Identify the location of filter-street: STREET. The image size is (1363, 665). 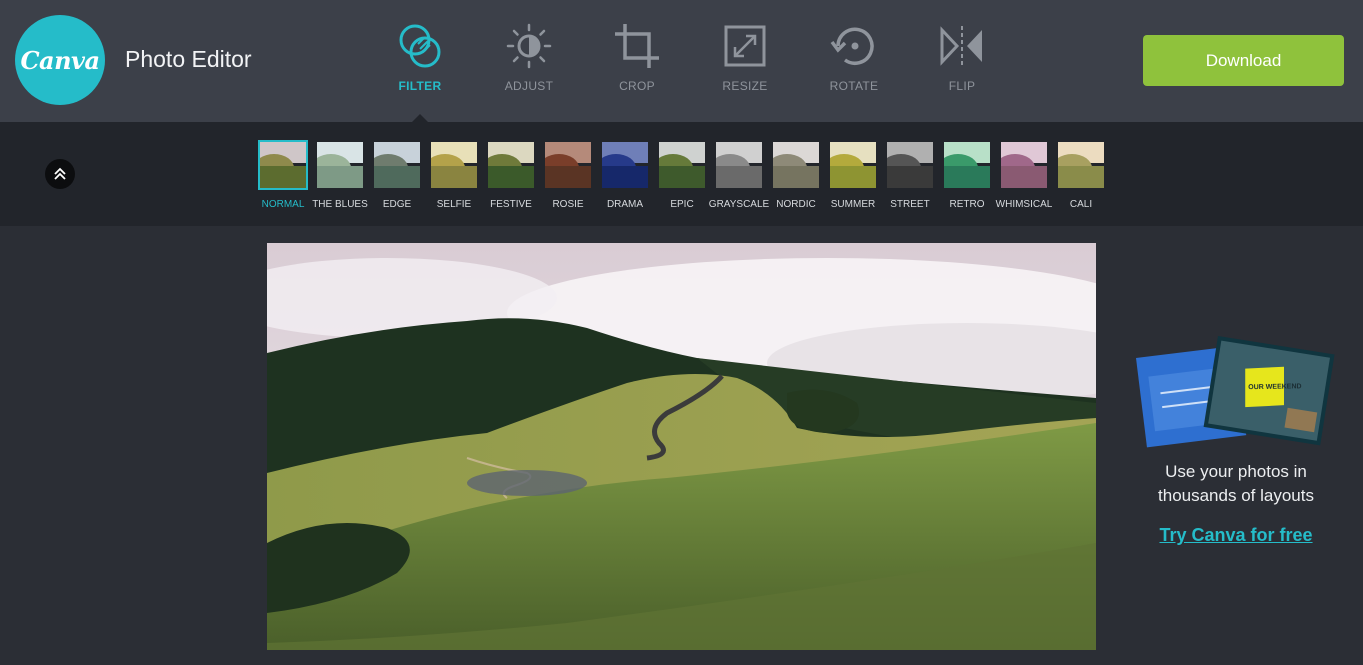
(910, 175).